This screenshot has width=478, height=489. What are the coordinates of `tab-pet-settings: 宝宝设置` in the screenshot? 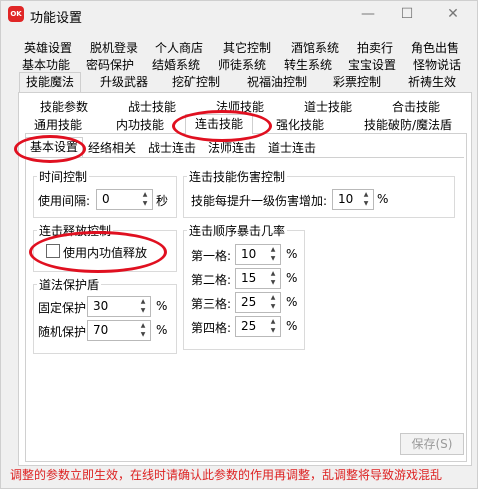 It's located at (372, 65).